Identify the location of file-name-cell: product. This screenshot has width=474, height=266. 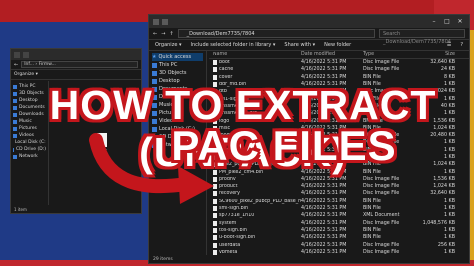
(255, 187).